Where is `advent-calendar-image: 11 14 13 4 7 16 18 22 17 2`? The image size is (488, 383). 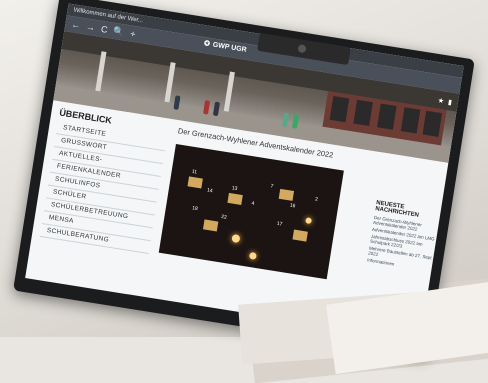
advent-calendar-image: 11 14 13 4 7 16 18 22 17 2 is located at coordinates (251, 211).